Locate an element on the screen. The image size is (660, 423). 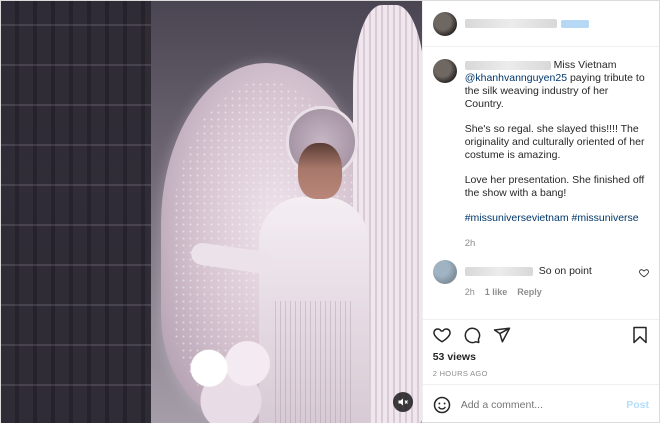
comment-item: So on point 2h 1 like Reply is located at coordinates (540, 278).